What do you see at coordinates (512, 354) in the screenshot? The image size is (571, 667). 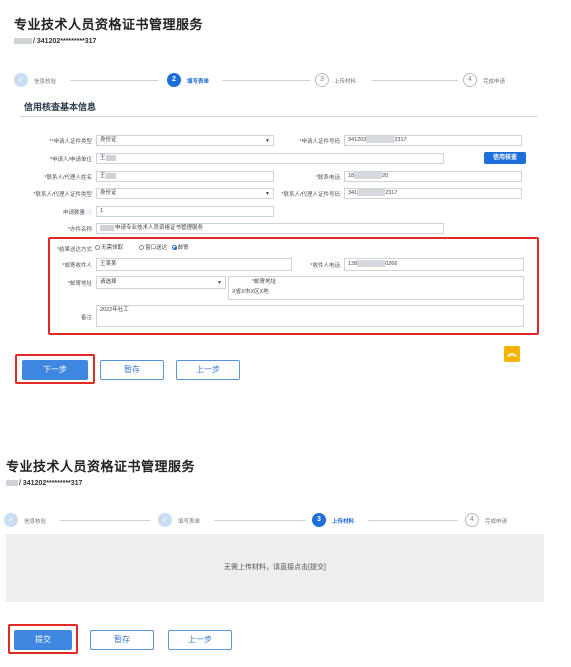 I see `back-to-top-icon: ︽` at bounding box center [512, 354].